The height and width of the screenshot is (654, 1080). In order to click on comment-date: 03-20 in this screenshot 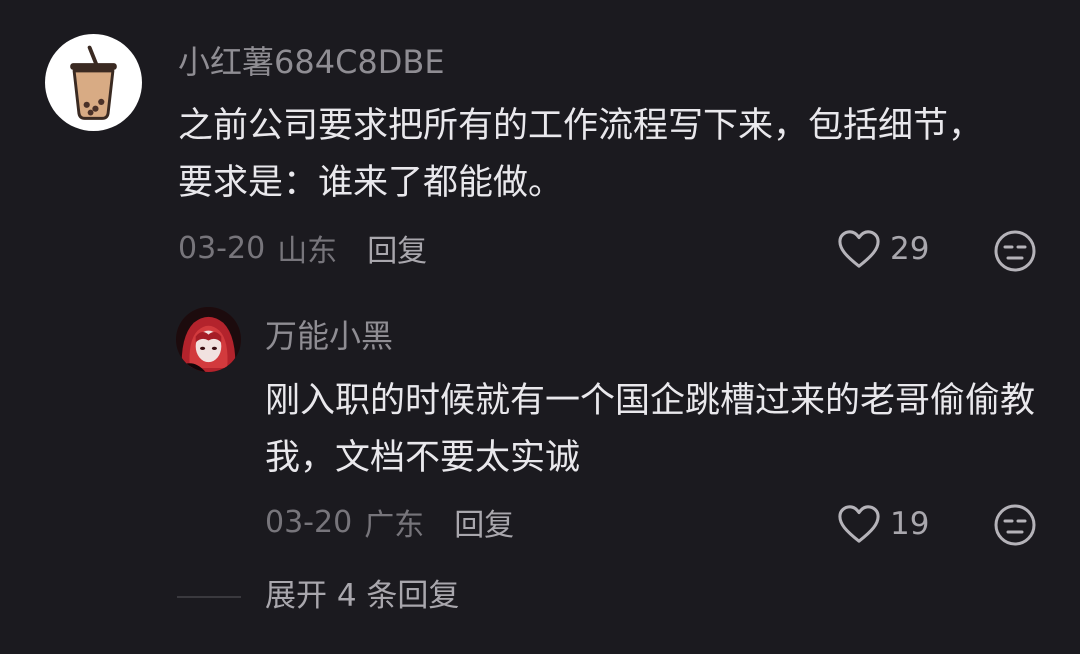, I will do `click(222, 248)`.